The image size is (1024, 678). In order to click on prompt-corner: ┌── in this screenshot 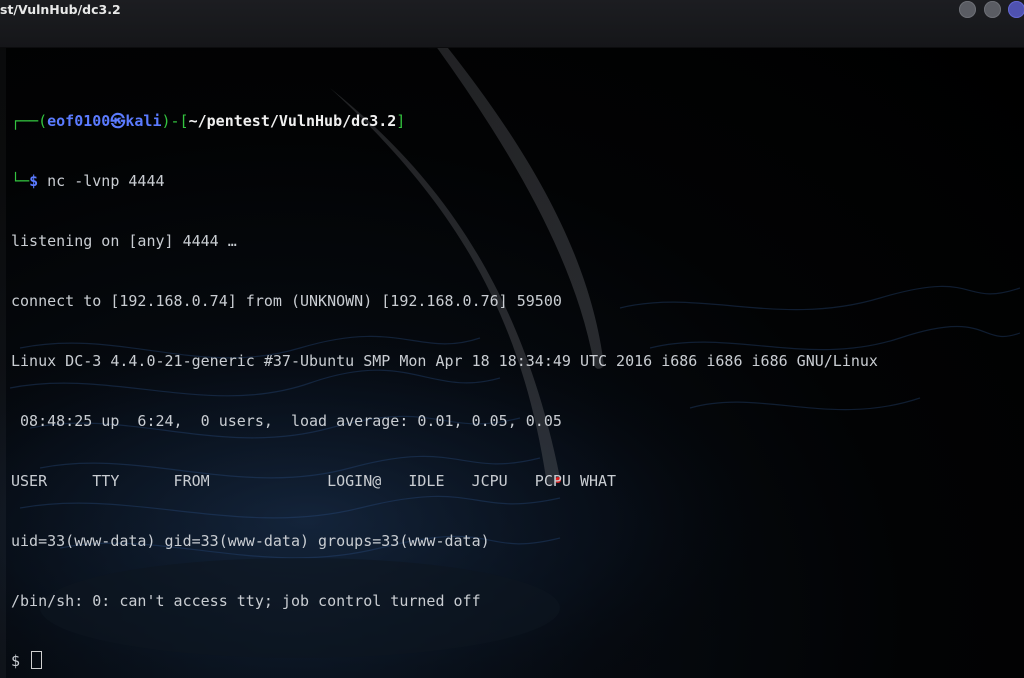, I will do `click(25, 121)`.